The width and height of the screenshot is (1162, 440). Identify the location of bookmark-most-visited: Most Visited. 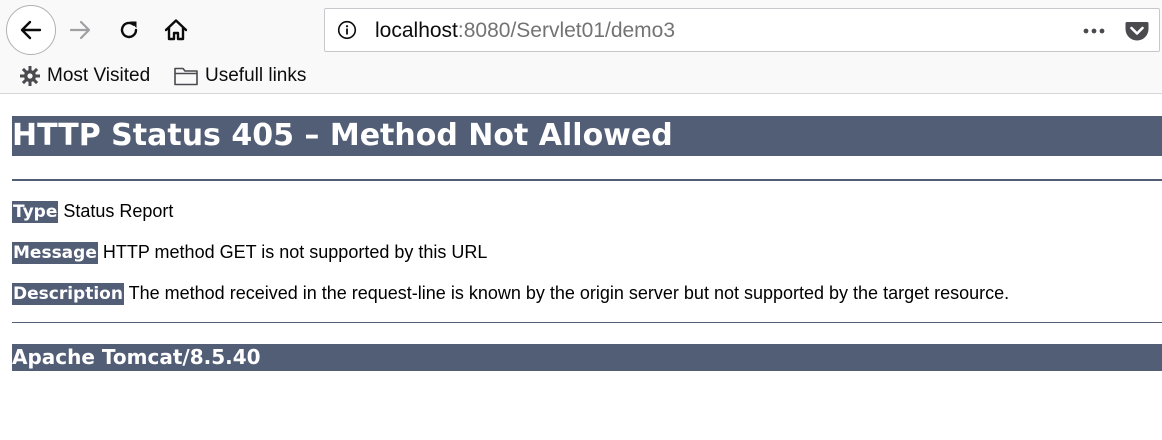
(84, 76).